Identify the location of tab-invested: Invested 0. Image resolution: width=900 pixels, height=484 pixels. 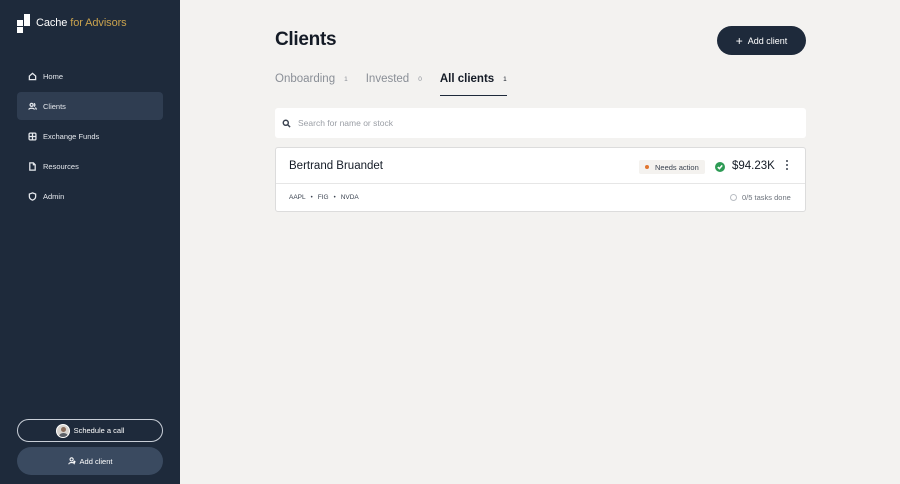
(394, 82).